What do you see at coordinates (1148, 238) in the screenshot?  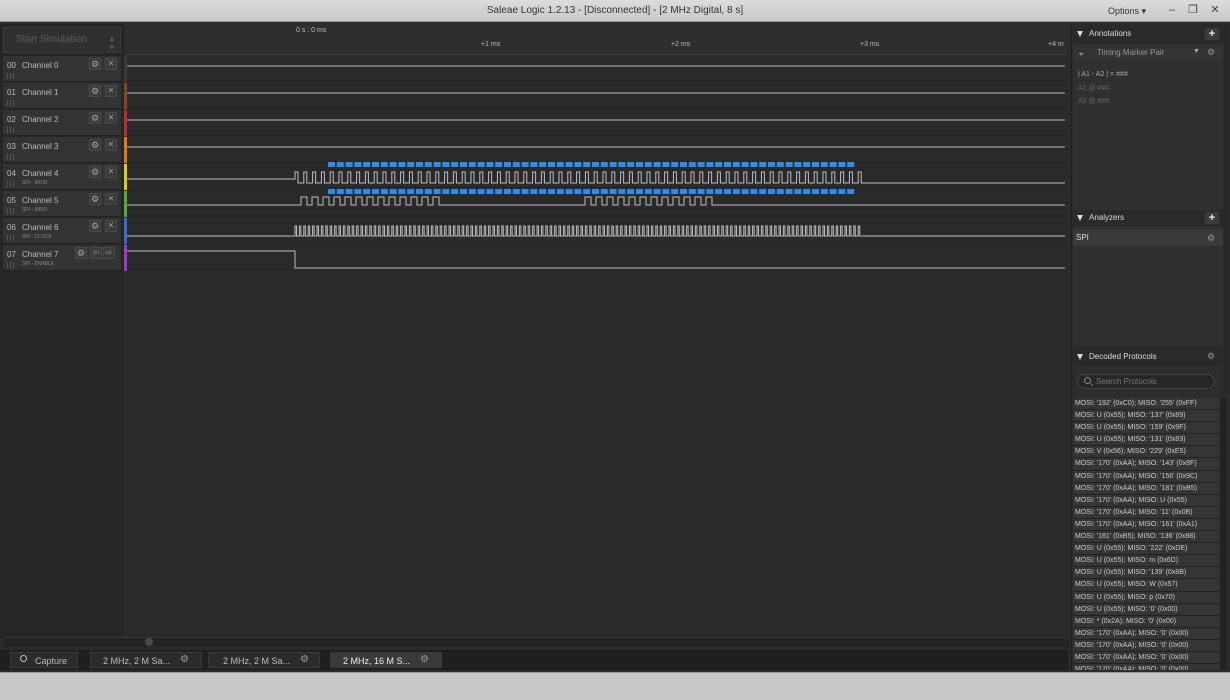 I see `analyzer-item-spi: SPI` at bounding box center [1148, 238].